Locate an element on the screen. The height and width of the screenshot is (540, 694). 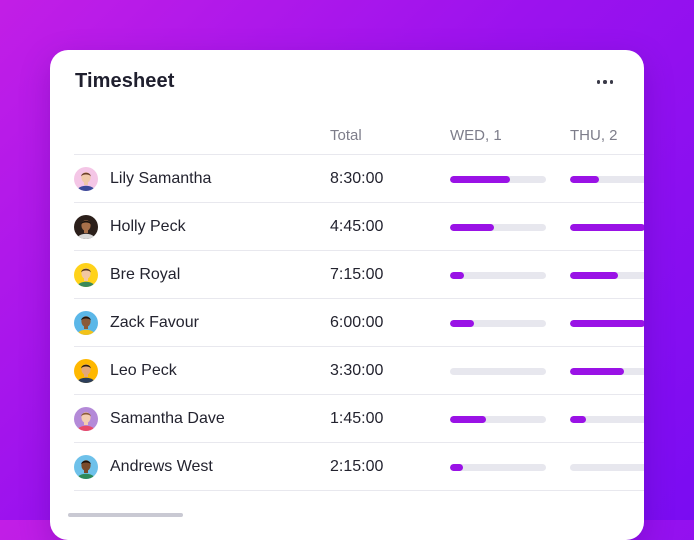
table-row: Zack Favour 6:00:00 is located at coordinates (347, 323).